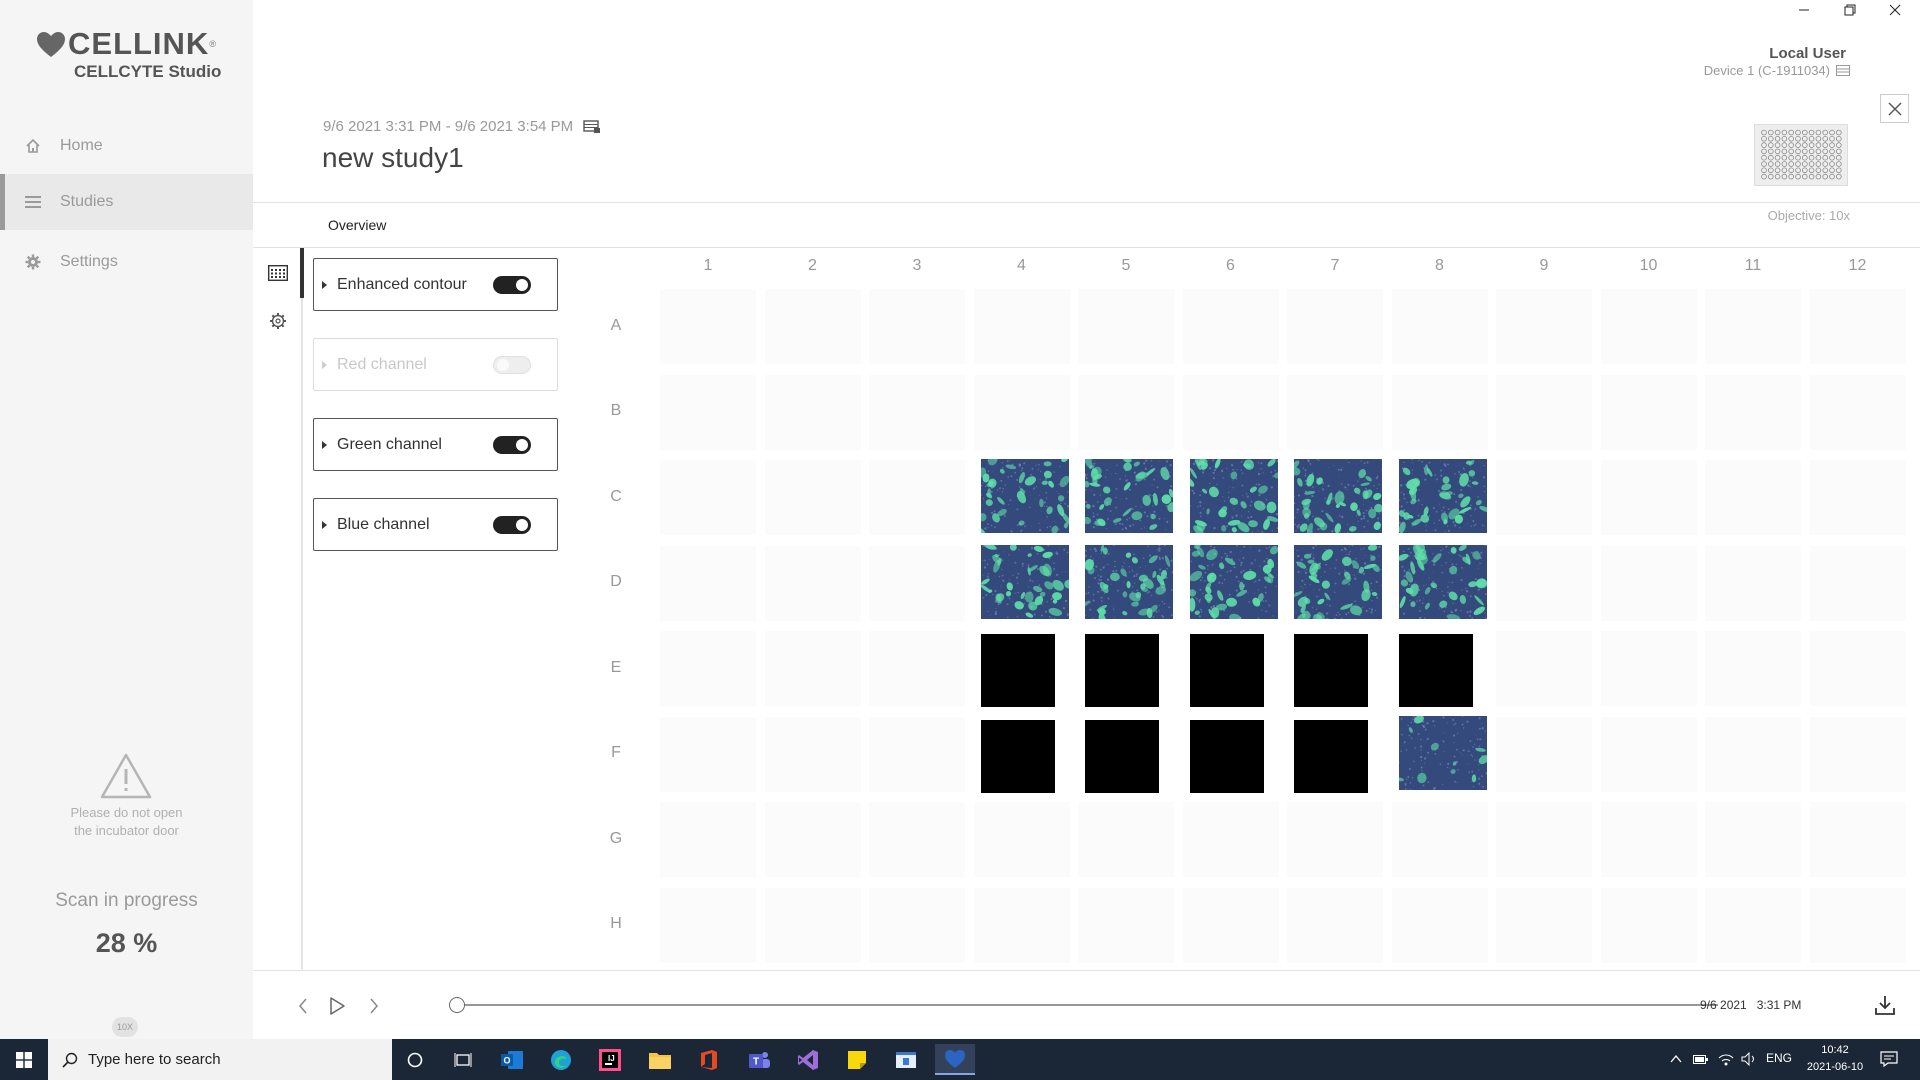  What do you see at coordinates (1233, 581) in the screenshot?
I see `well-d6` at bounding box center [1233, 581].